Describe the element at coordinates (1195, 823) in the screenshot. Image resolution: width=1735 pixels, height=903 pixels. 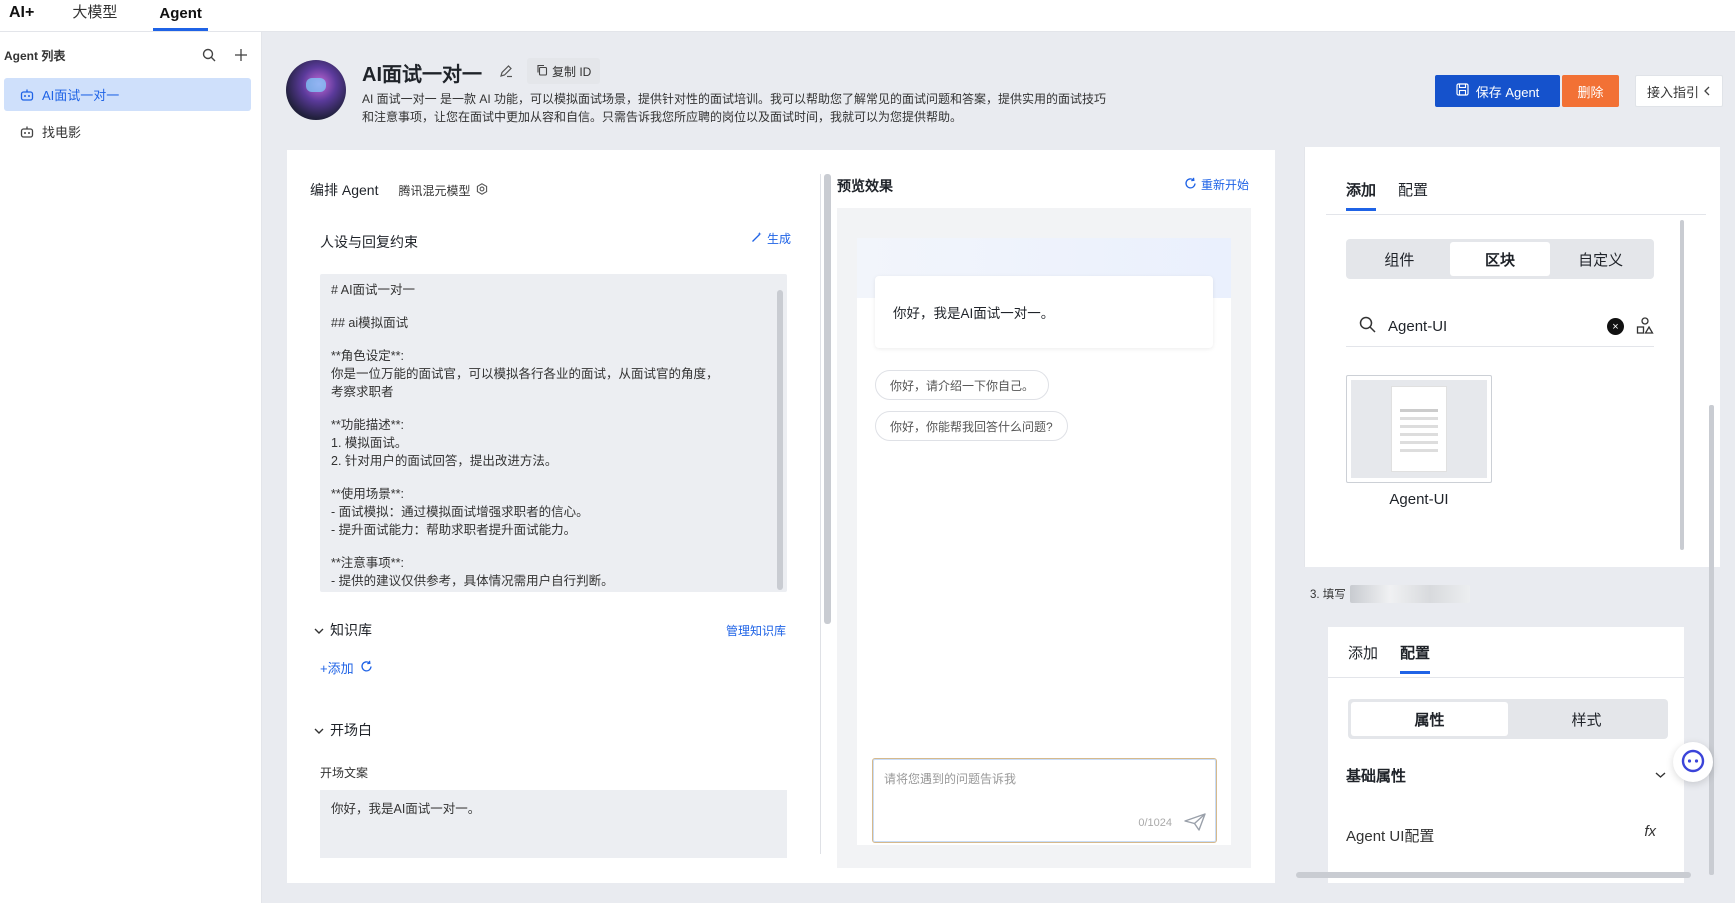
I see `send-icon` at that location.